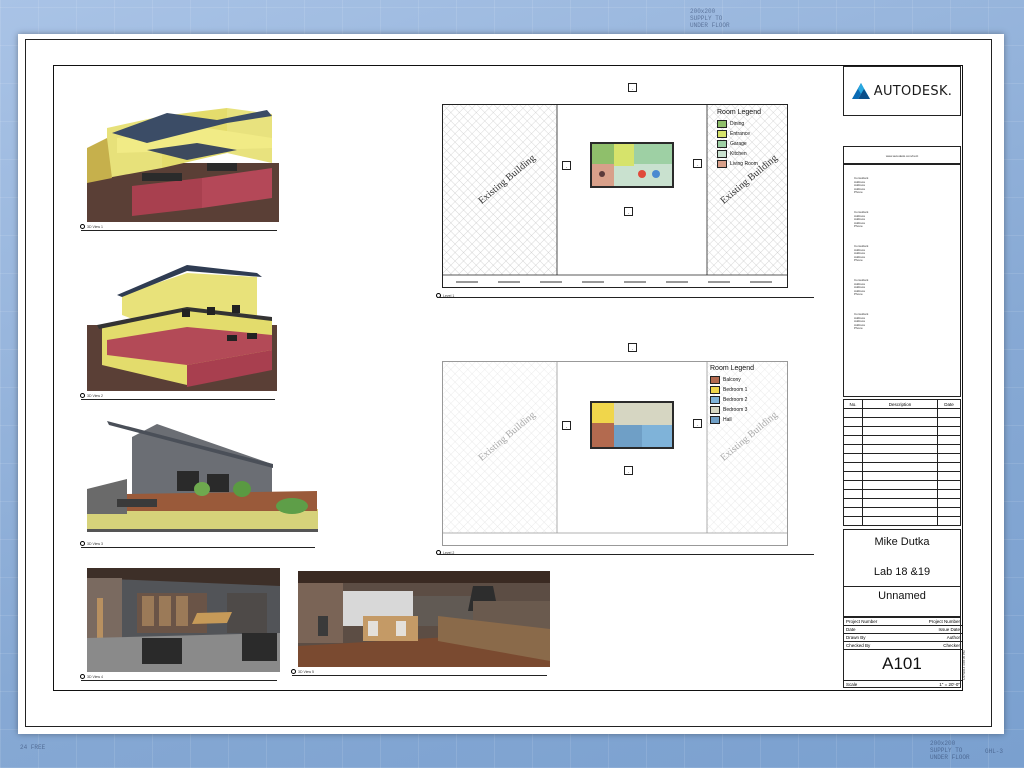  What do you see at coordinates (902, 663) in the screenshot?
I see `sheet-number: A101` at bounding box center [902, 663].